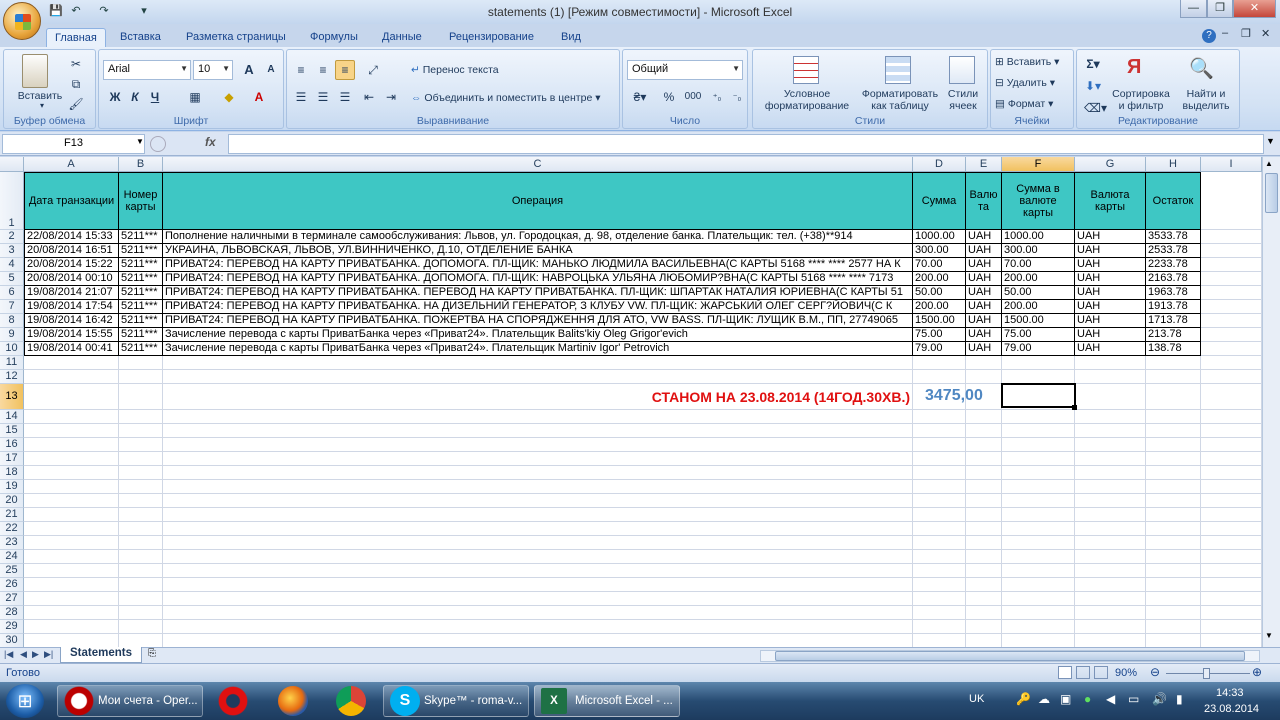 Image resolution: width=1280 pixels, height=720 pixels. I want to click on help-icon: ?, so click(1209, 36).